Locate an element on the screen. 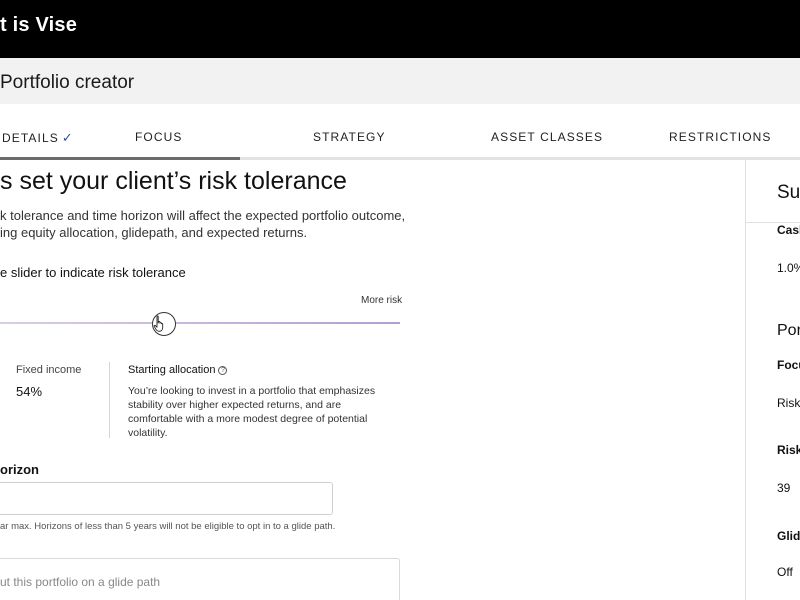 The height and width of the screenshot is (600, 800). portfolio-heading: Por is located at coordinates (788, 330).